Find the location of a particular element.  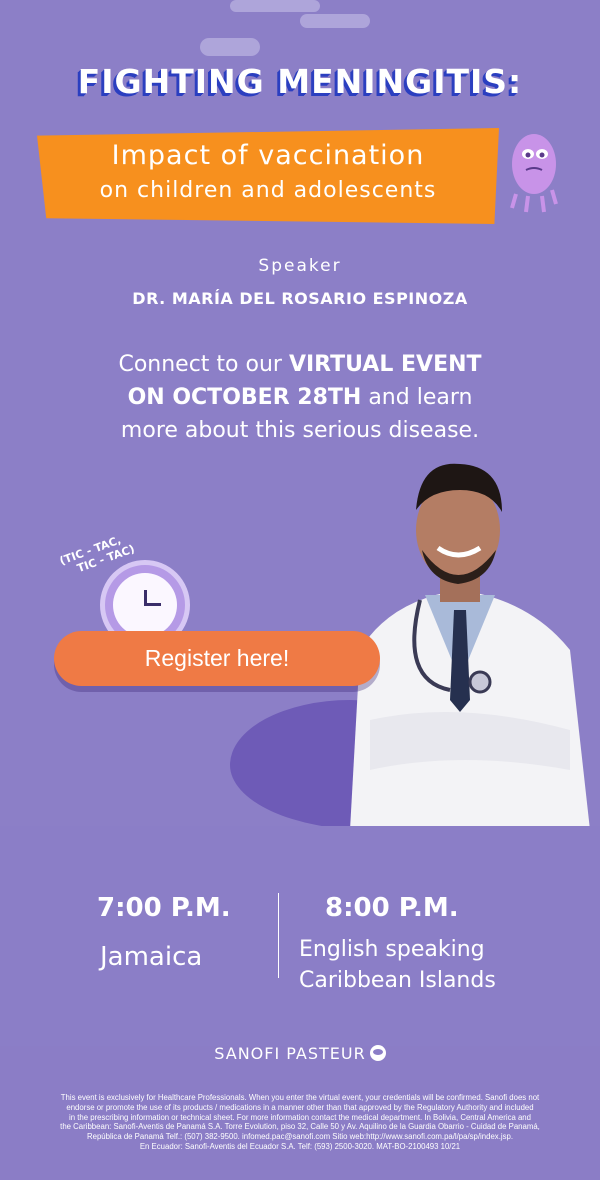

speaker-label: Speaker is located at coordinates (300, 266).